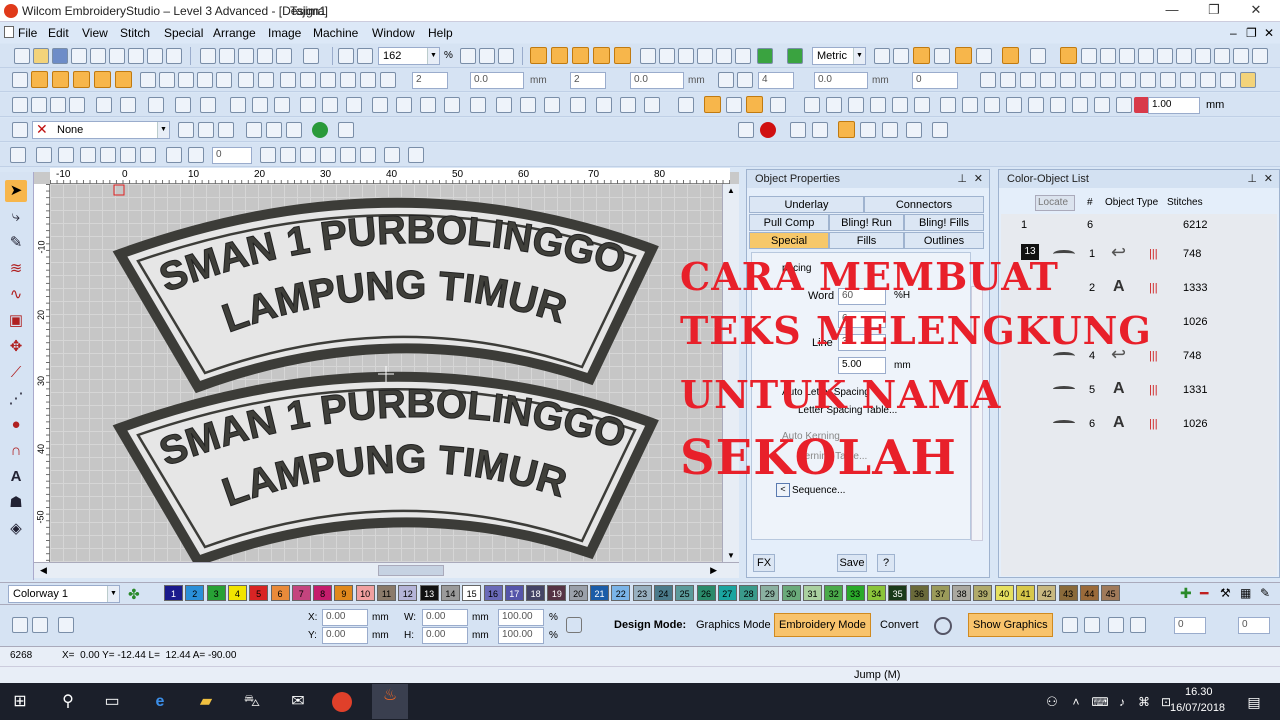 The width and height of the screenshot is (1280, 720). I want to click on lock-proportion-icon, so click(574, 625).